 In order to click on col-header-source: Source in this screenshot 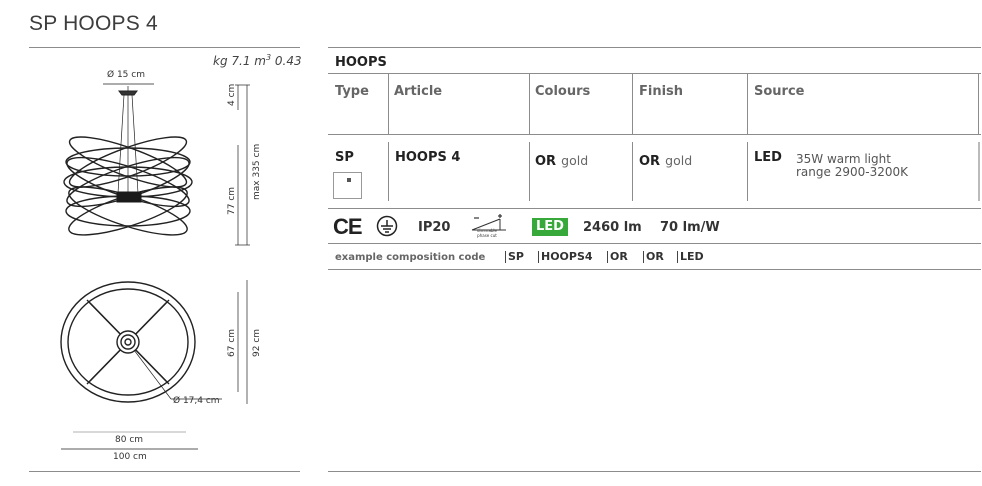, I will do `click(779, 91)`.